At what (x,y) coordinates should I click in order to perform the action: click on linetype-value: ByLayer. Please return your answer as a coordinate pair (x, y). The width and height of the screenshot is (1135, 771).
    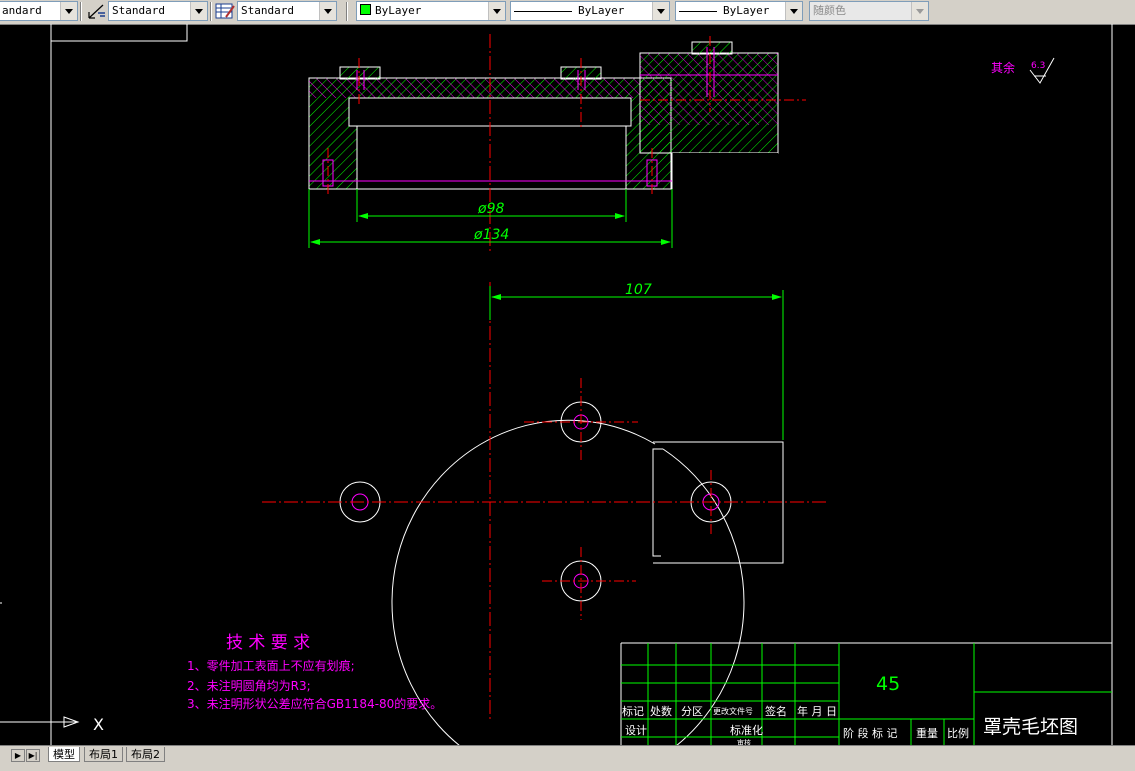
    Looking at the image, I should click on (601, 10).